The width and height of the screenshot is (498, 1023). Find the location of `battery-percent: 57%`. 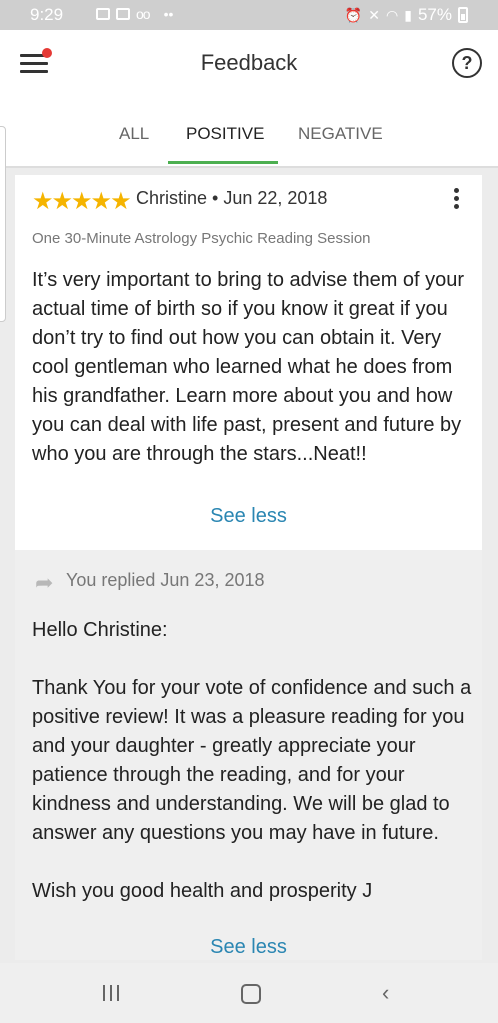

battery-percent: 57% is located at coordinates (434, 14).